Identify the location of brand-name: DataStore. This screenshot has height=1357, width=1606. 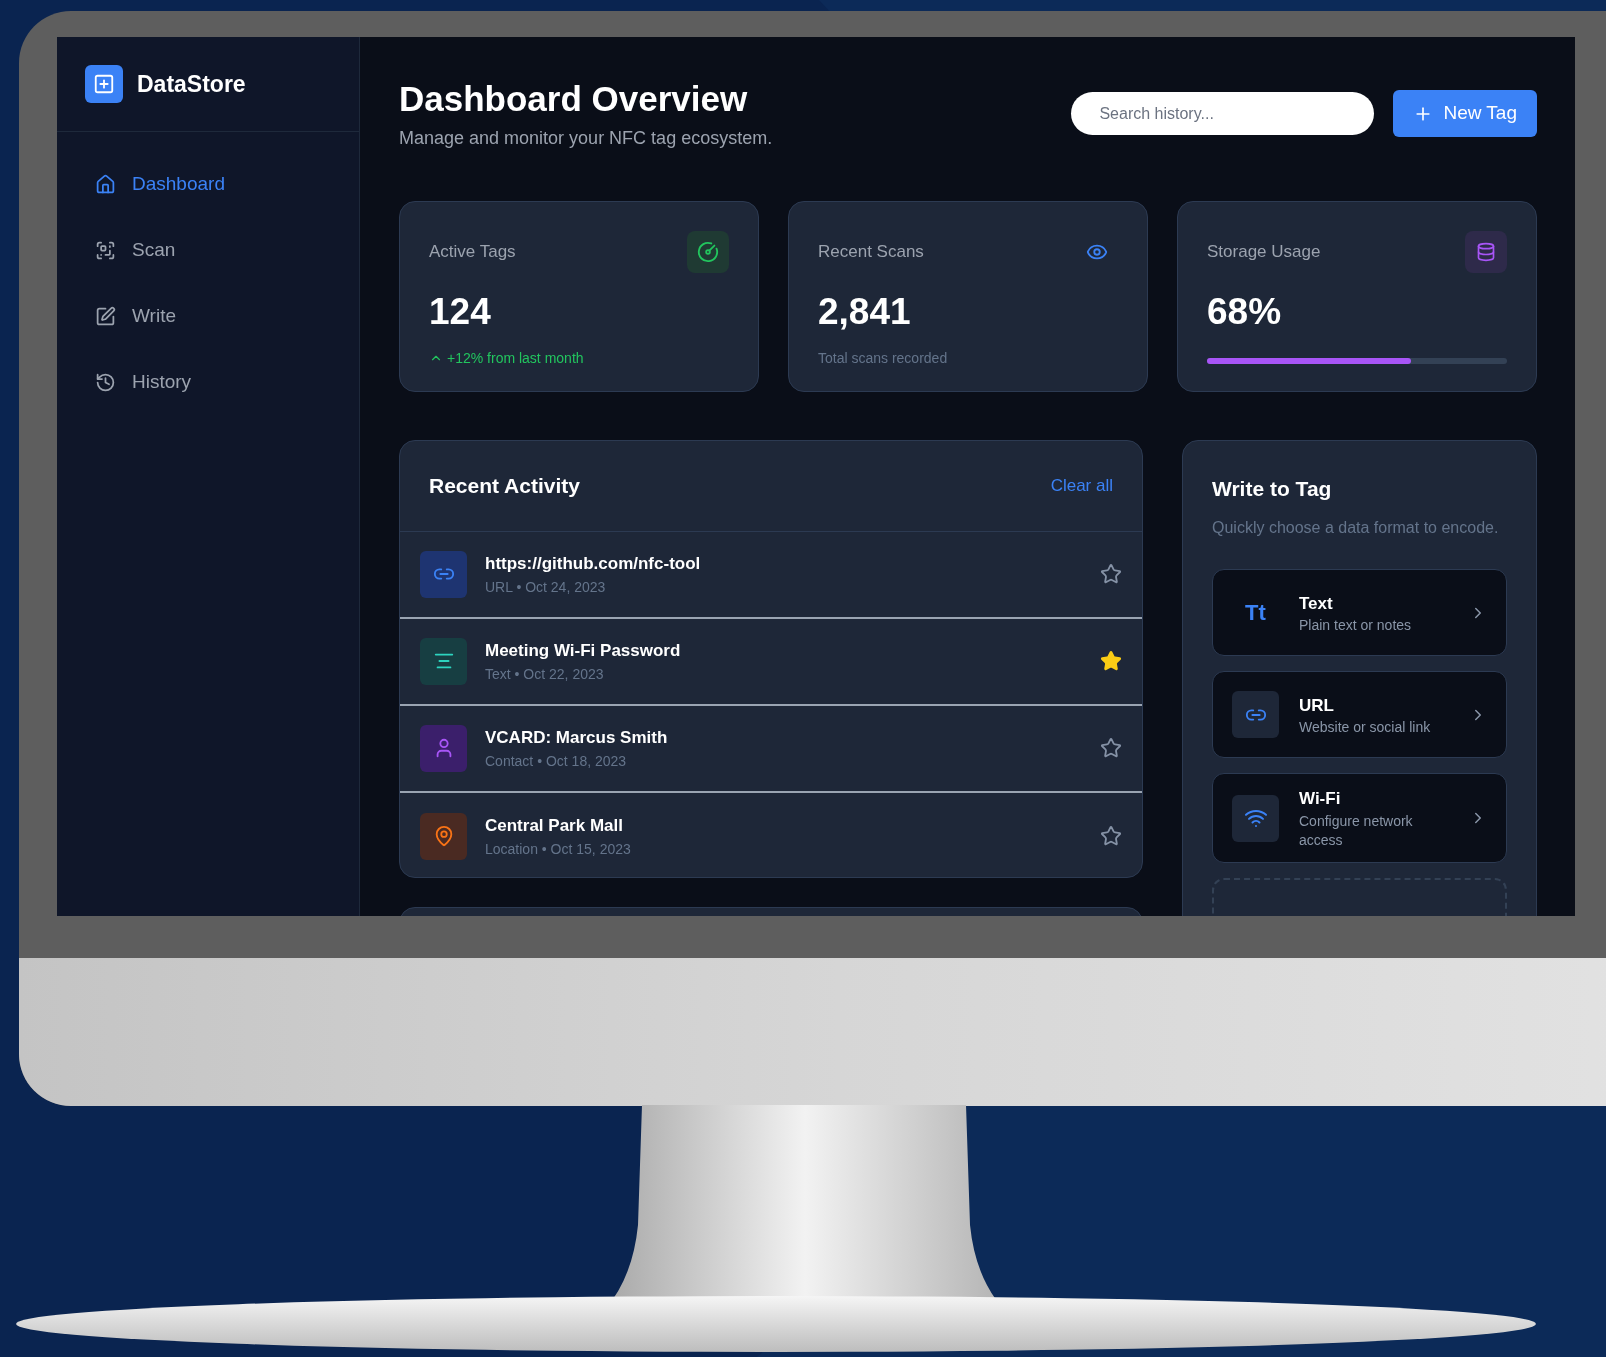
(191, 84).